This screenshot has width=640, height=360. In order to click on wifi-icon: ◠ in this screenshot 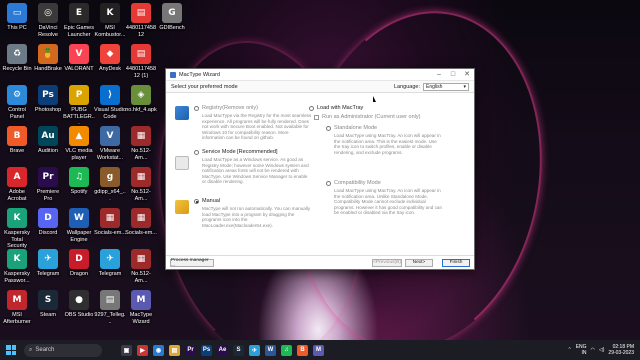, I will do `click(593, 350)`.